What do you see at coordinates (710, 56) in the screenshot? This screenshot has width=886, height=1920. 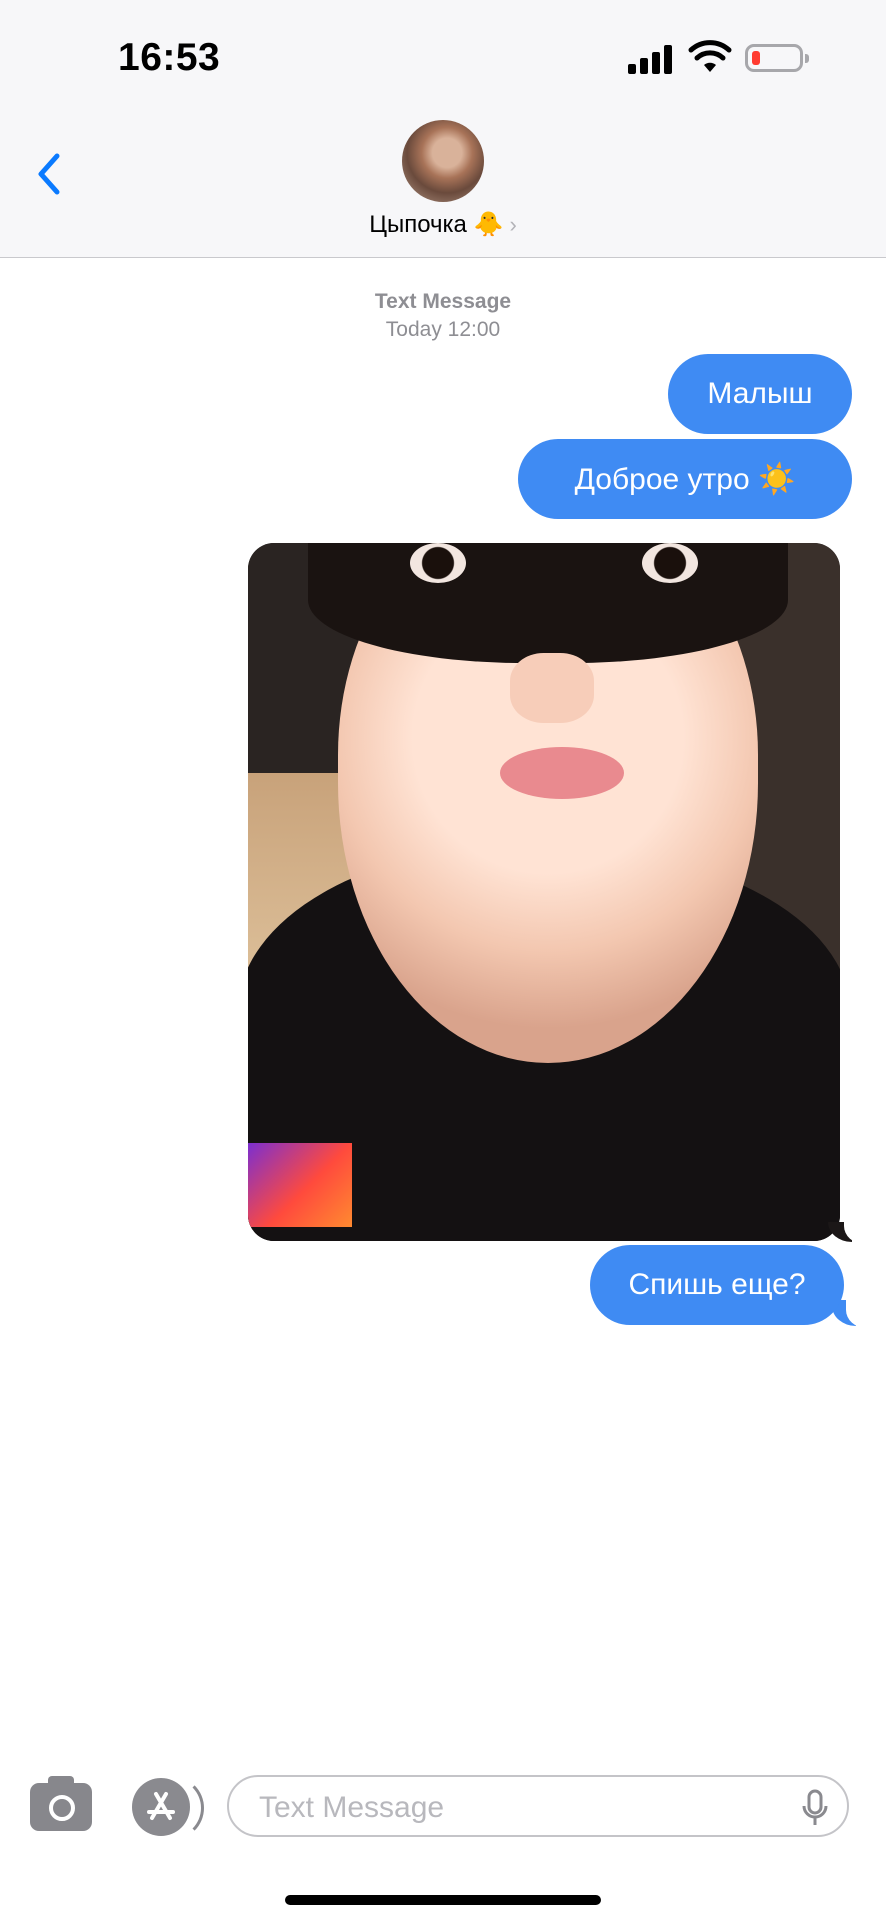 I see `wifi-icon` at bounding box center [710, 56].